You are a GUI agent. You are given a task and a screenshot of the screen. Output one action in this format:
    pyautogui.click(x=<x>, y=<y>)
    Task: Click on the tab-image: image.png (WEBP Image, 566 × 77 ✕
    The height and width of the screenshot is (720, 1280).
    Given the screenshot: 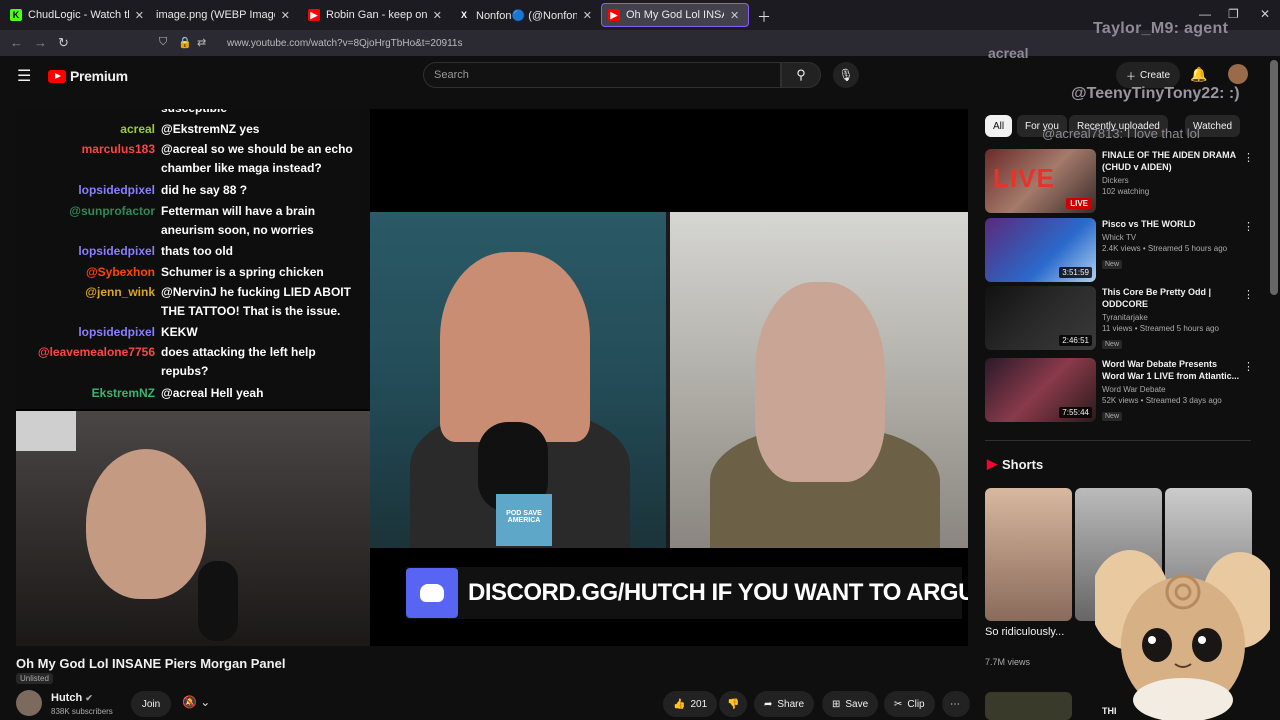 What is the action you would take?
    pyautogui.click(x=223, y=15)
    